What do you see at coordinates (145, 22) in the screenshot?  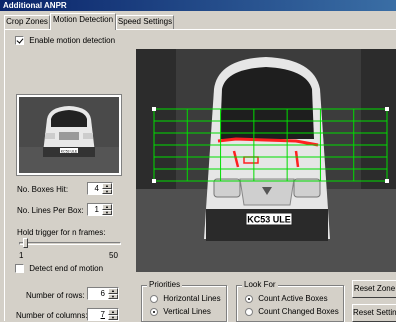 I see `tab-speed-settings: Speed Settings` at bounding box center [145, 22].